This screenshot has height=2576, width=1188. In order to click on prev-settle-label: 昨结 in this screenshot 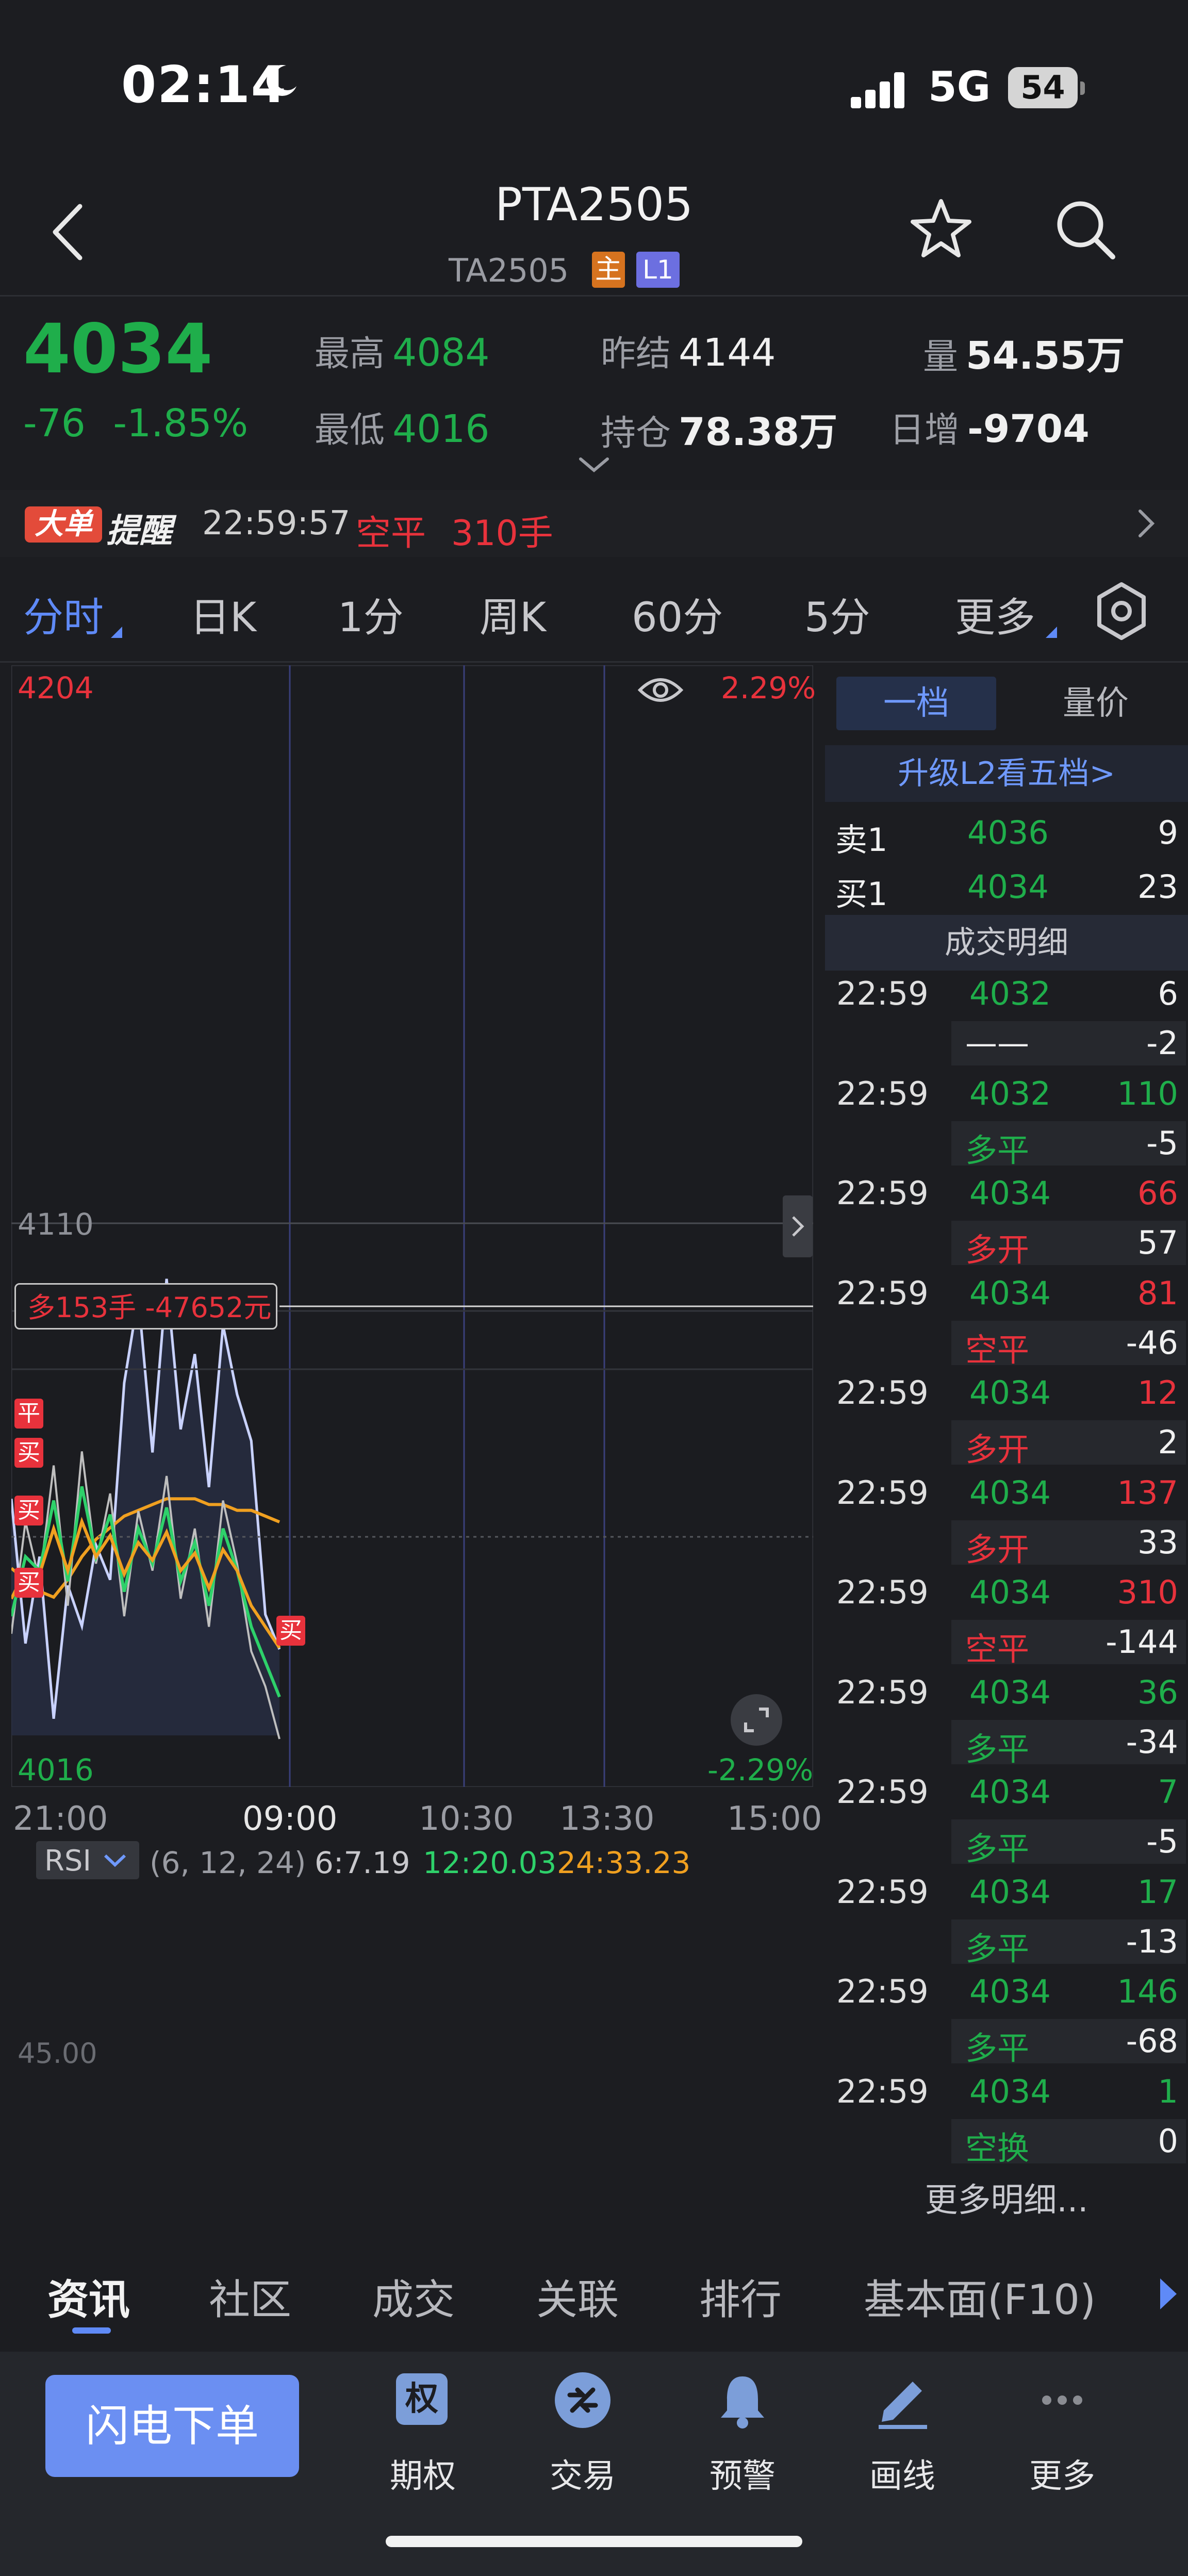, I will do `click(636, 354)`.